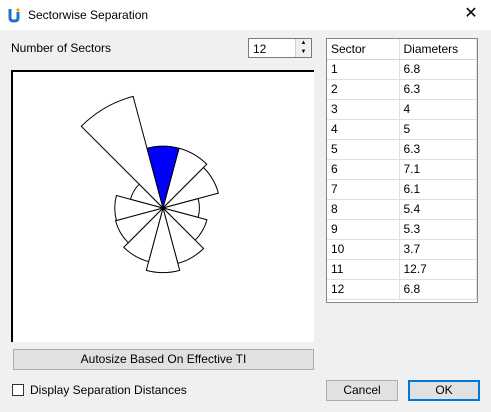  What do you see at coordinates (363, 69) in the screenshot?
I see `sector-cell: 1` at bounding box center [363, 69].